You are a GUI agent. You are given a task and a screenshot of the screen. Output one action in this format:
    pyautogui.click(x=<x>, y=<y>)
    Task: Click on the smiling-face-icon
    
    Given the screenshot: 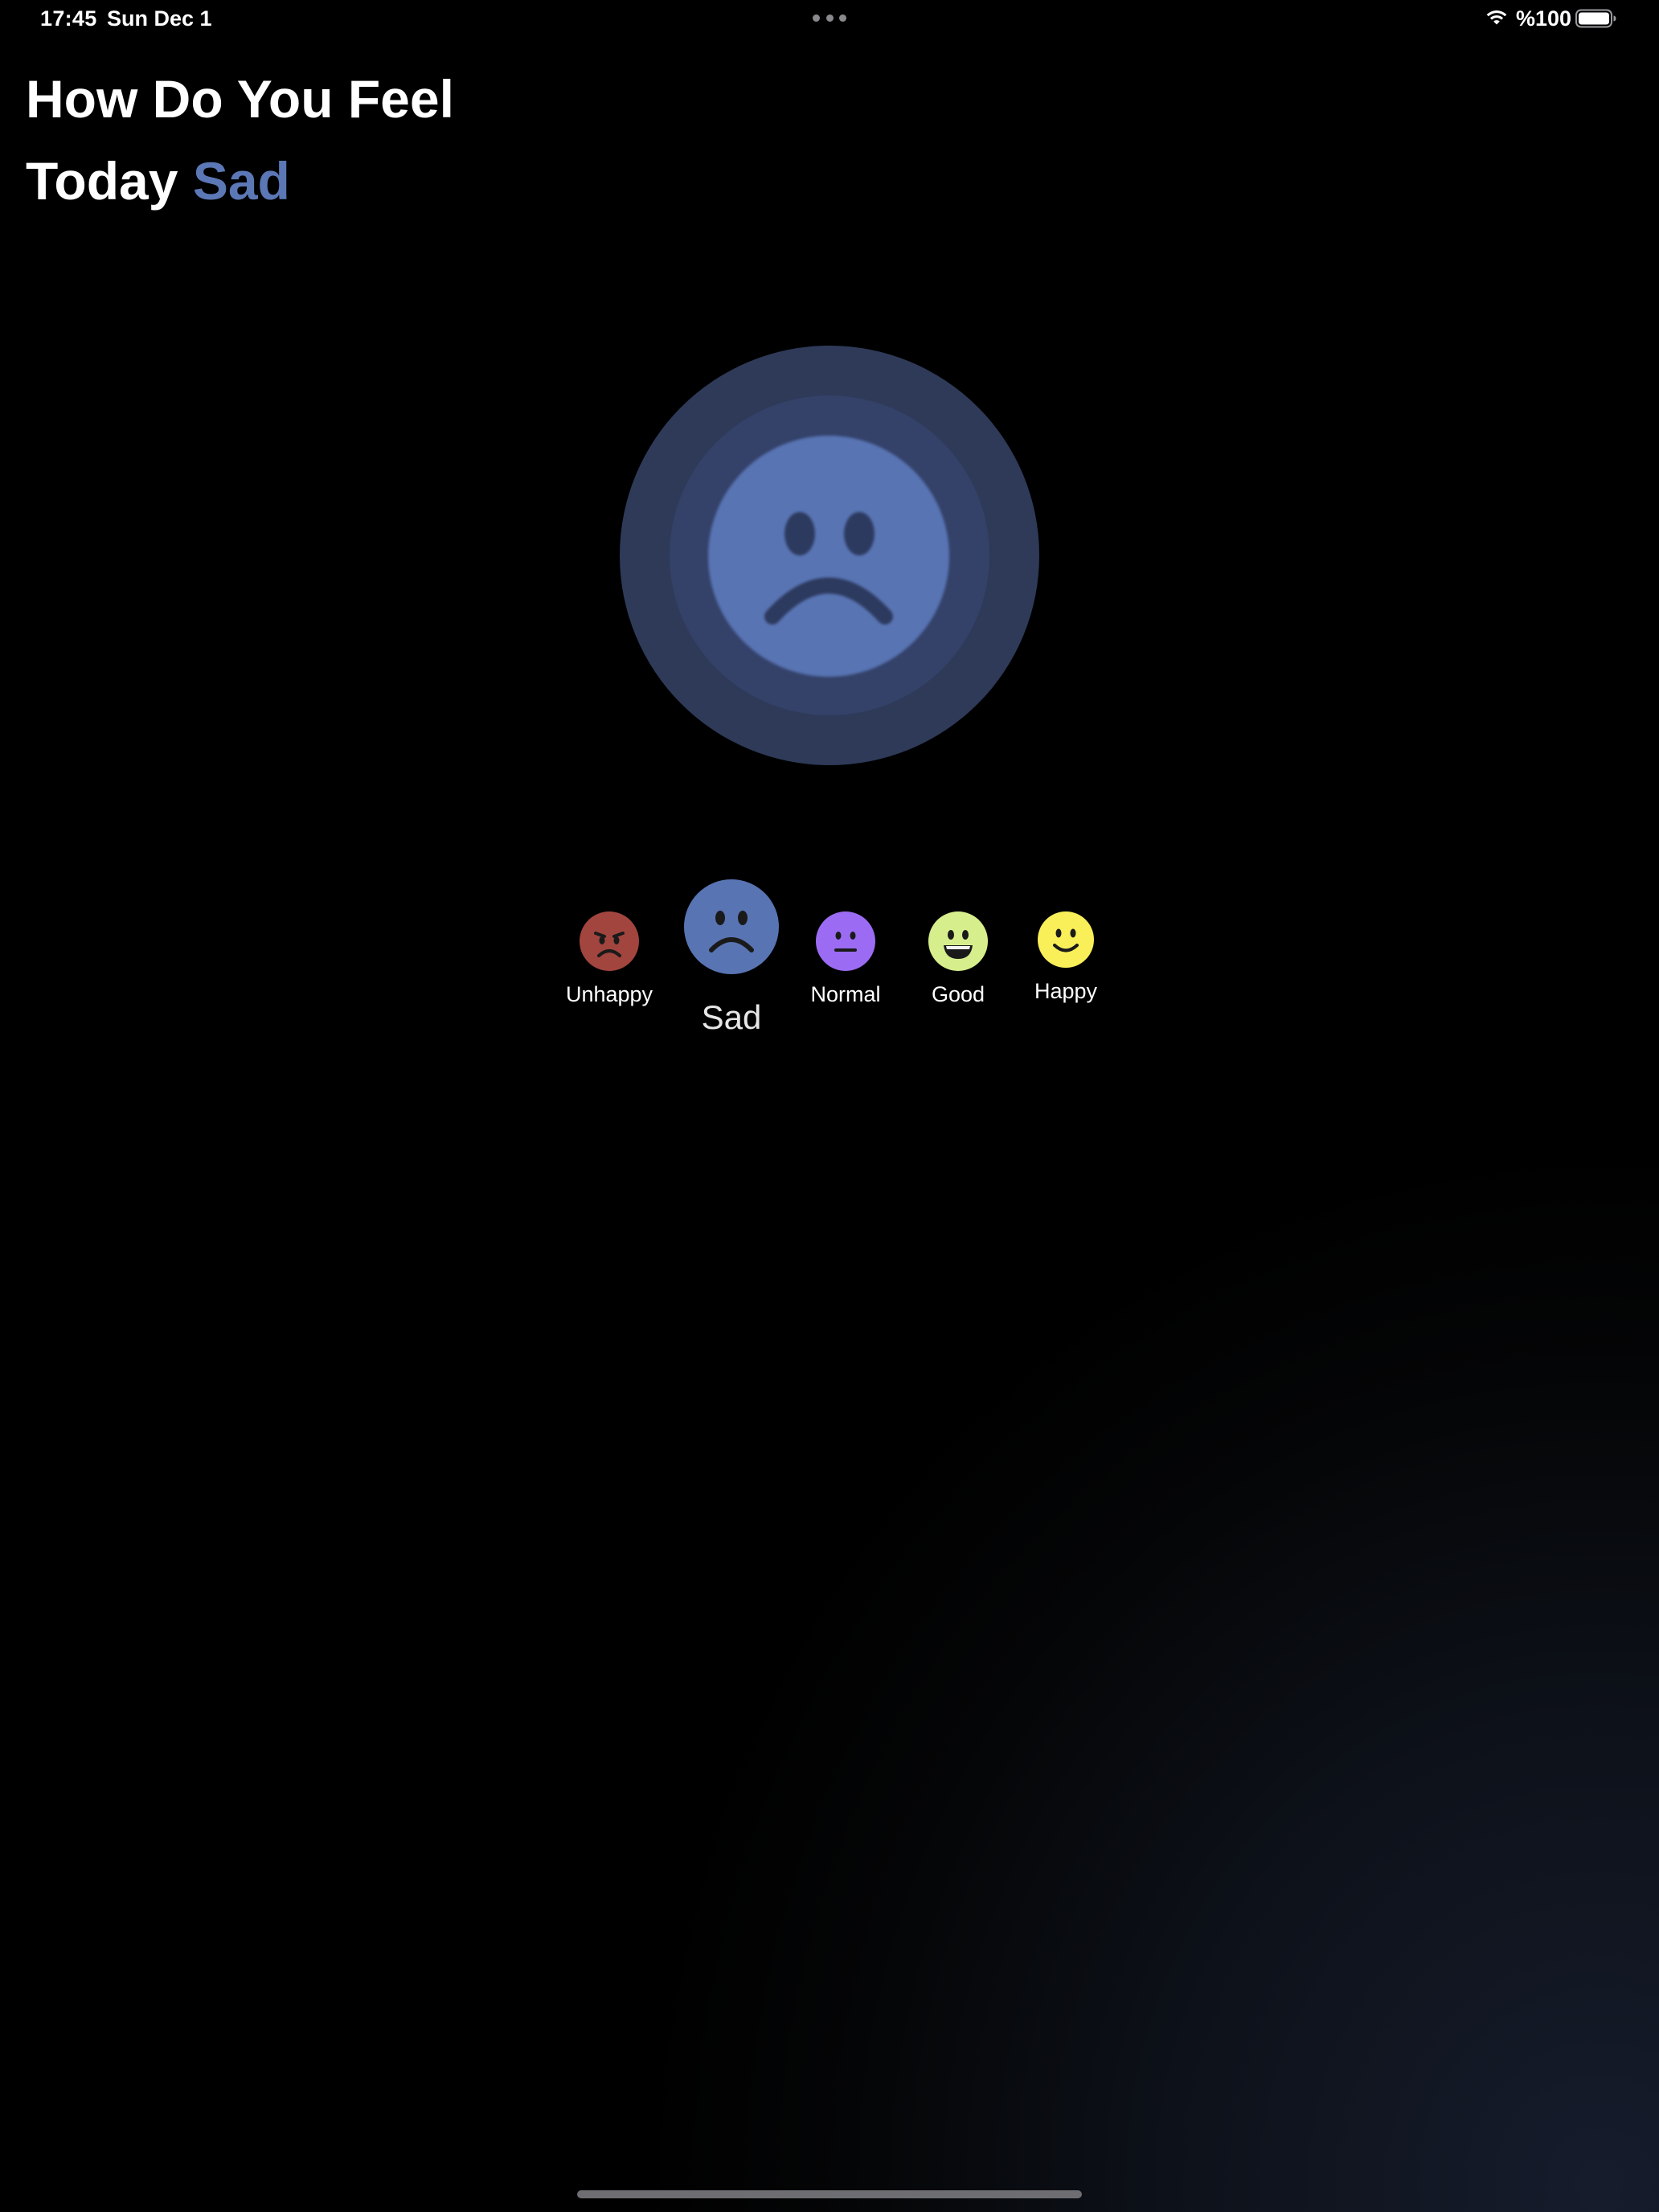 What is the action you would take?
    pyautogui.click(x=1066, y=939)
    